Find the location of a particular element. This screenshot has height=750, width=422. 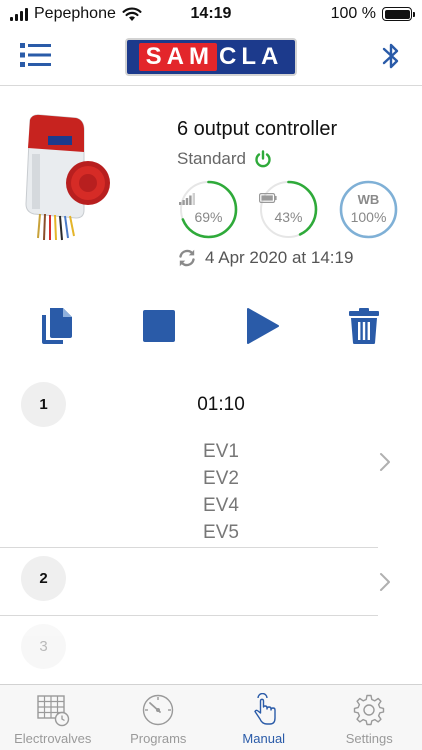

brand-logo-left: SAM is located at coordinates (177, 57).